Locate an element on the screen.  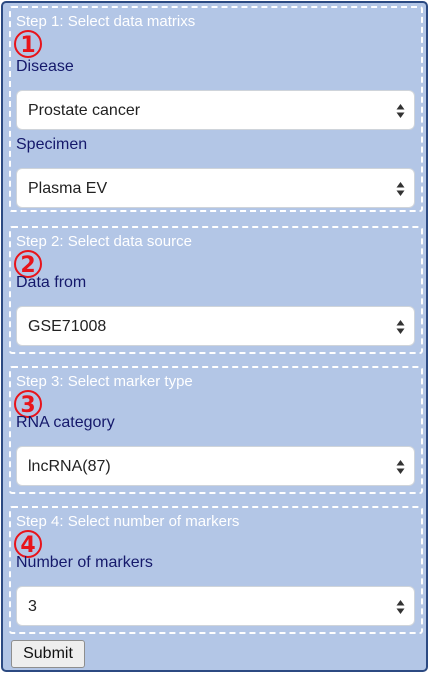
number-of-markers-label: Number of markers is located at coordinates (84, 562).